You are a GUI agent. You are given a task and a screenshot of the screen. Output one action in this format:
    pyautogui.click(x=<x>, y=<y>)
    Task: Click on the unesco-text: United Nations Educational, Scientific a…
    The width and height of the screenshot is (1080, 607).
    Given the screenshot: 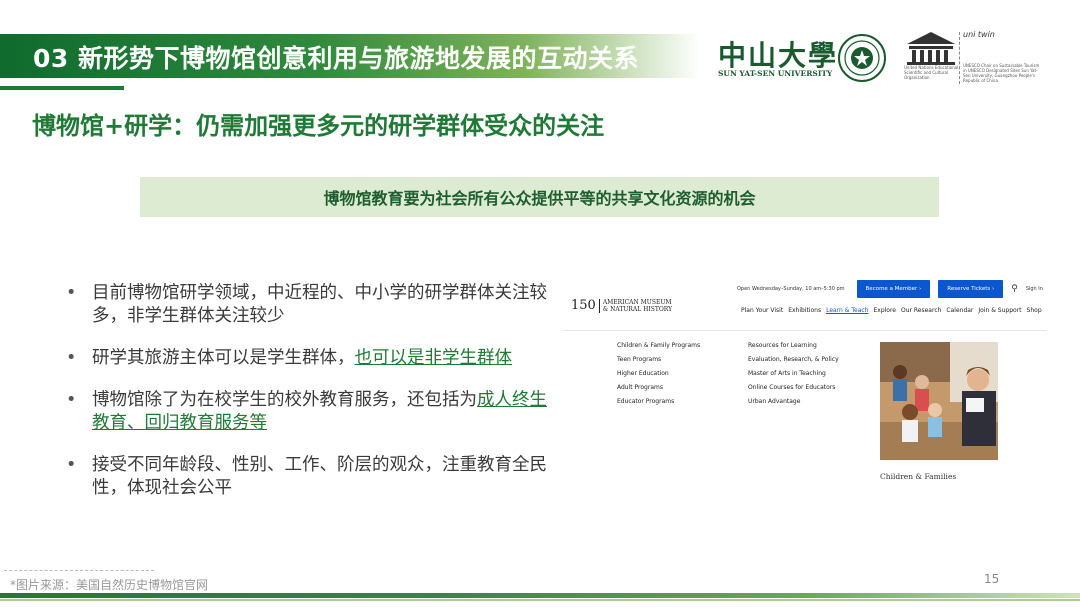 What is the action you would take?
    pyautogui.click(x=932, y=72)
    